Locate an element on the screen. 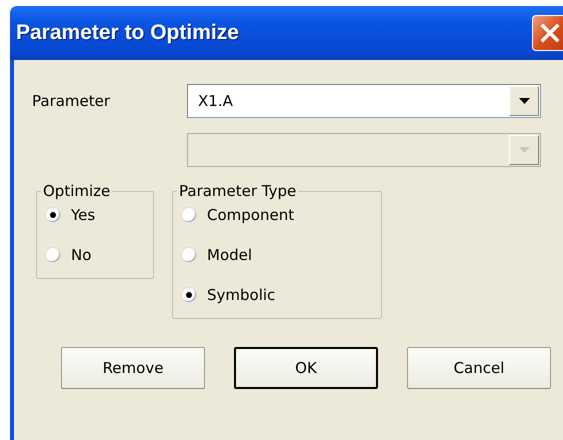 The image size is (563, 440). window-title: Parameter to Optimize is located at coordinates (127, 33).